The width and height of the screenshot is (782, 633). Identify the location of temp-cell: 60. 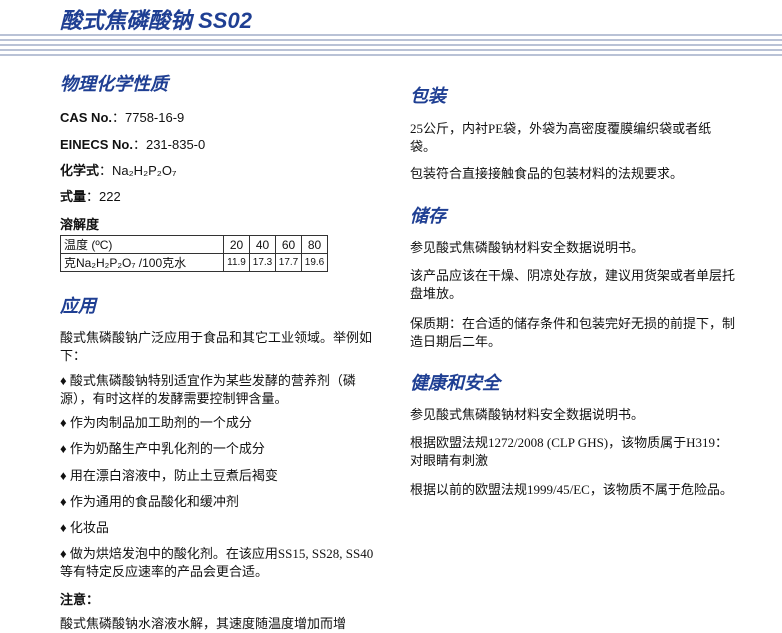
(288, 244).